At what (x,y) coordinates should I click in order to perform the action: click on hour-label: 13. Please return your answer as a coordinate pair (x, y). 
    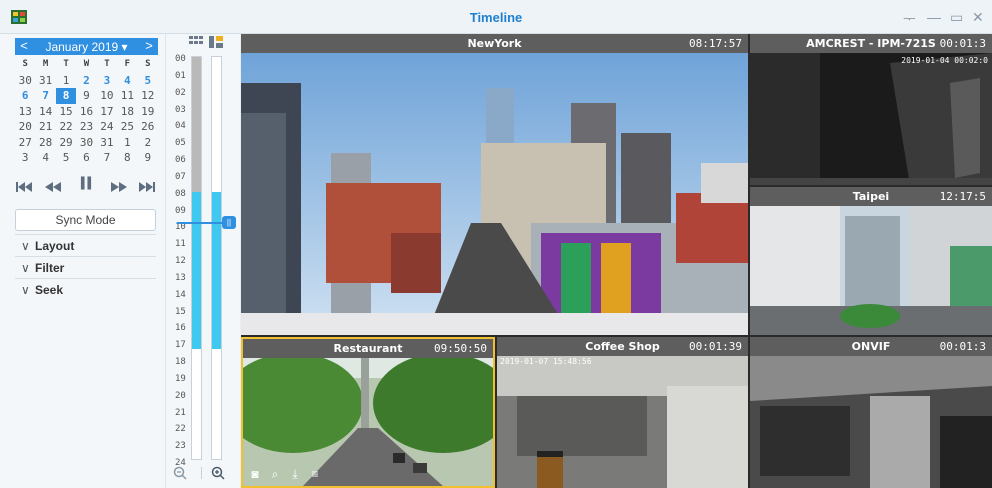
    Looking at the image, I should click on (180, 277).